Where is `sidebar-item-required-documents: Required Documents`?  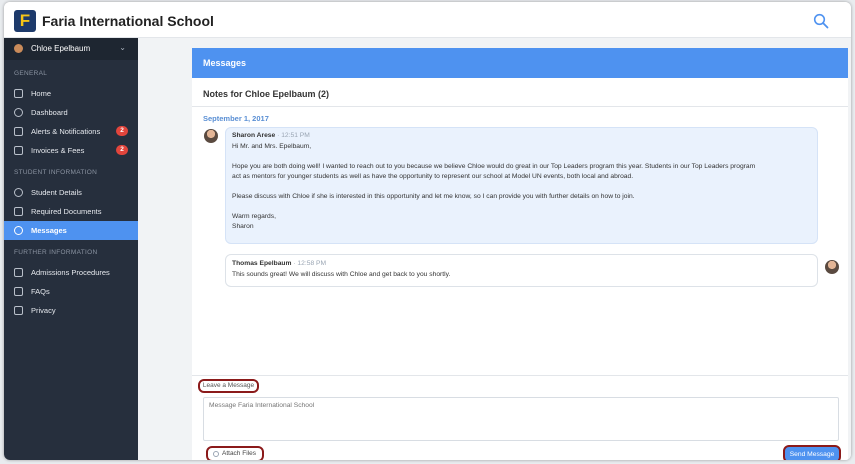
sidebar-item-required-documents: Required Documents is located at coordinates (71, 211).